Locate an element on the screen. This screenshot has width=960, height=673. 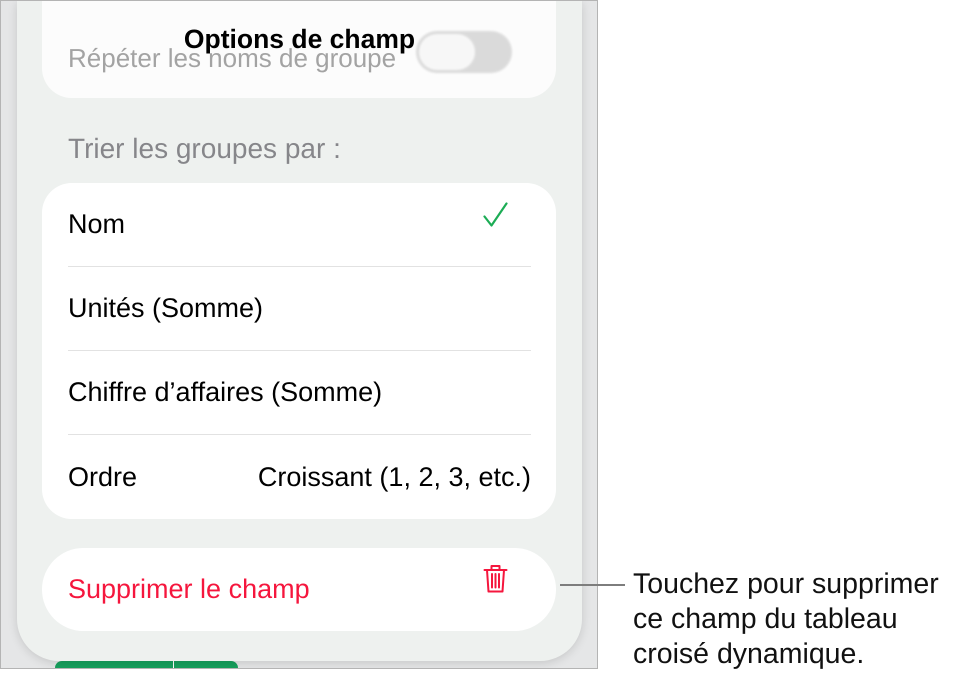
order-value: Croissant (1, 2, 3, etc.) is located at coordinates (394, 477).